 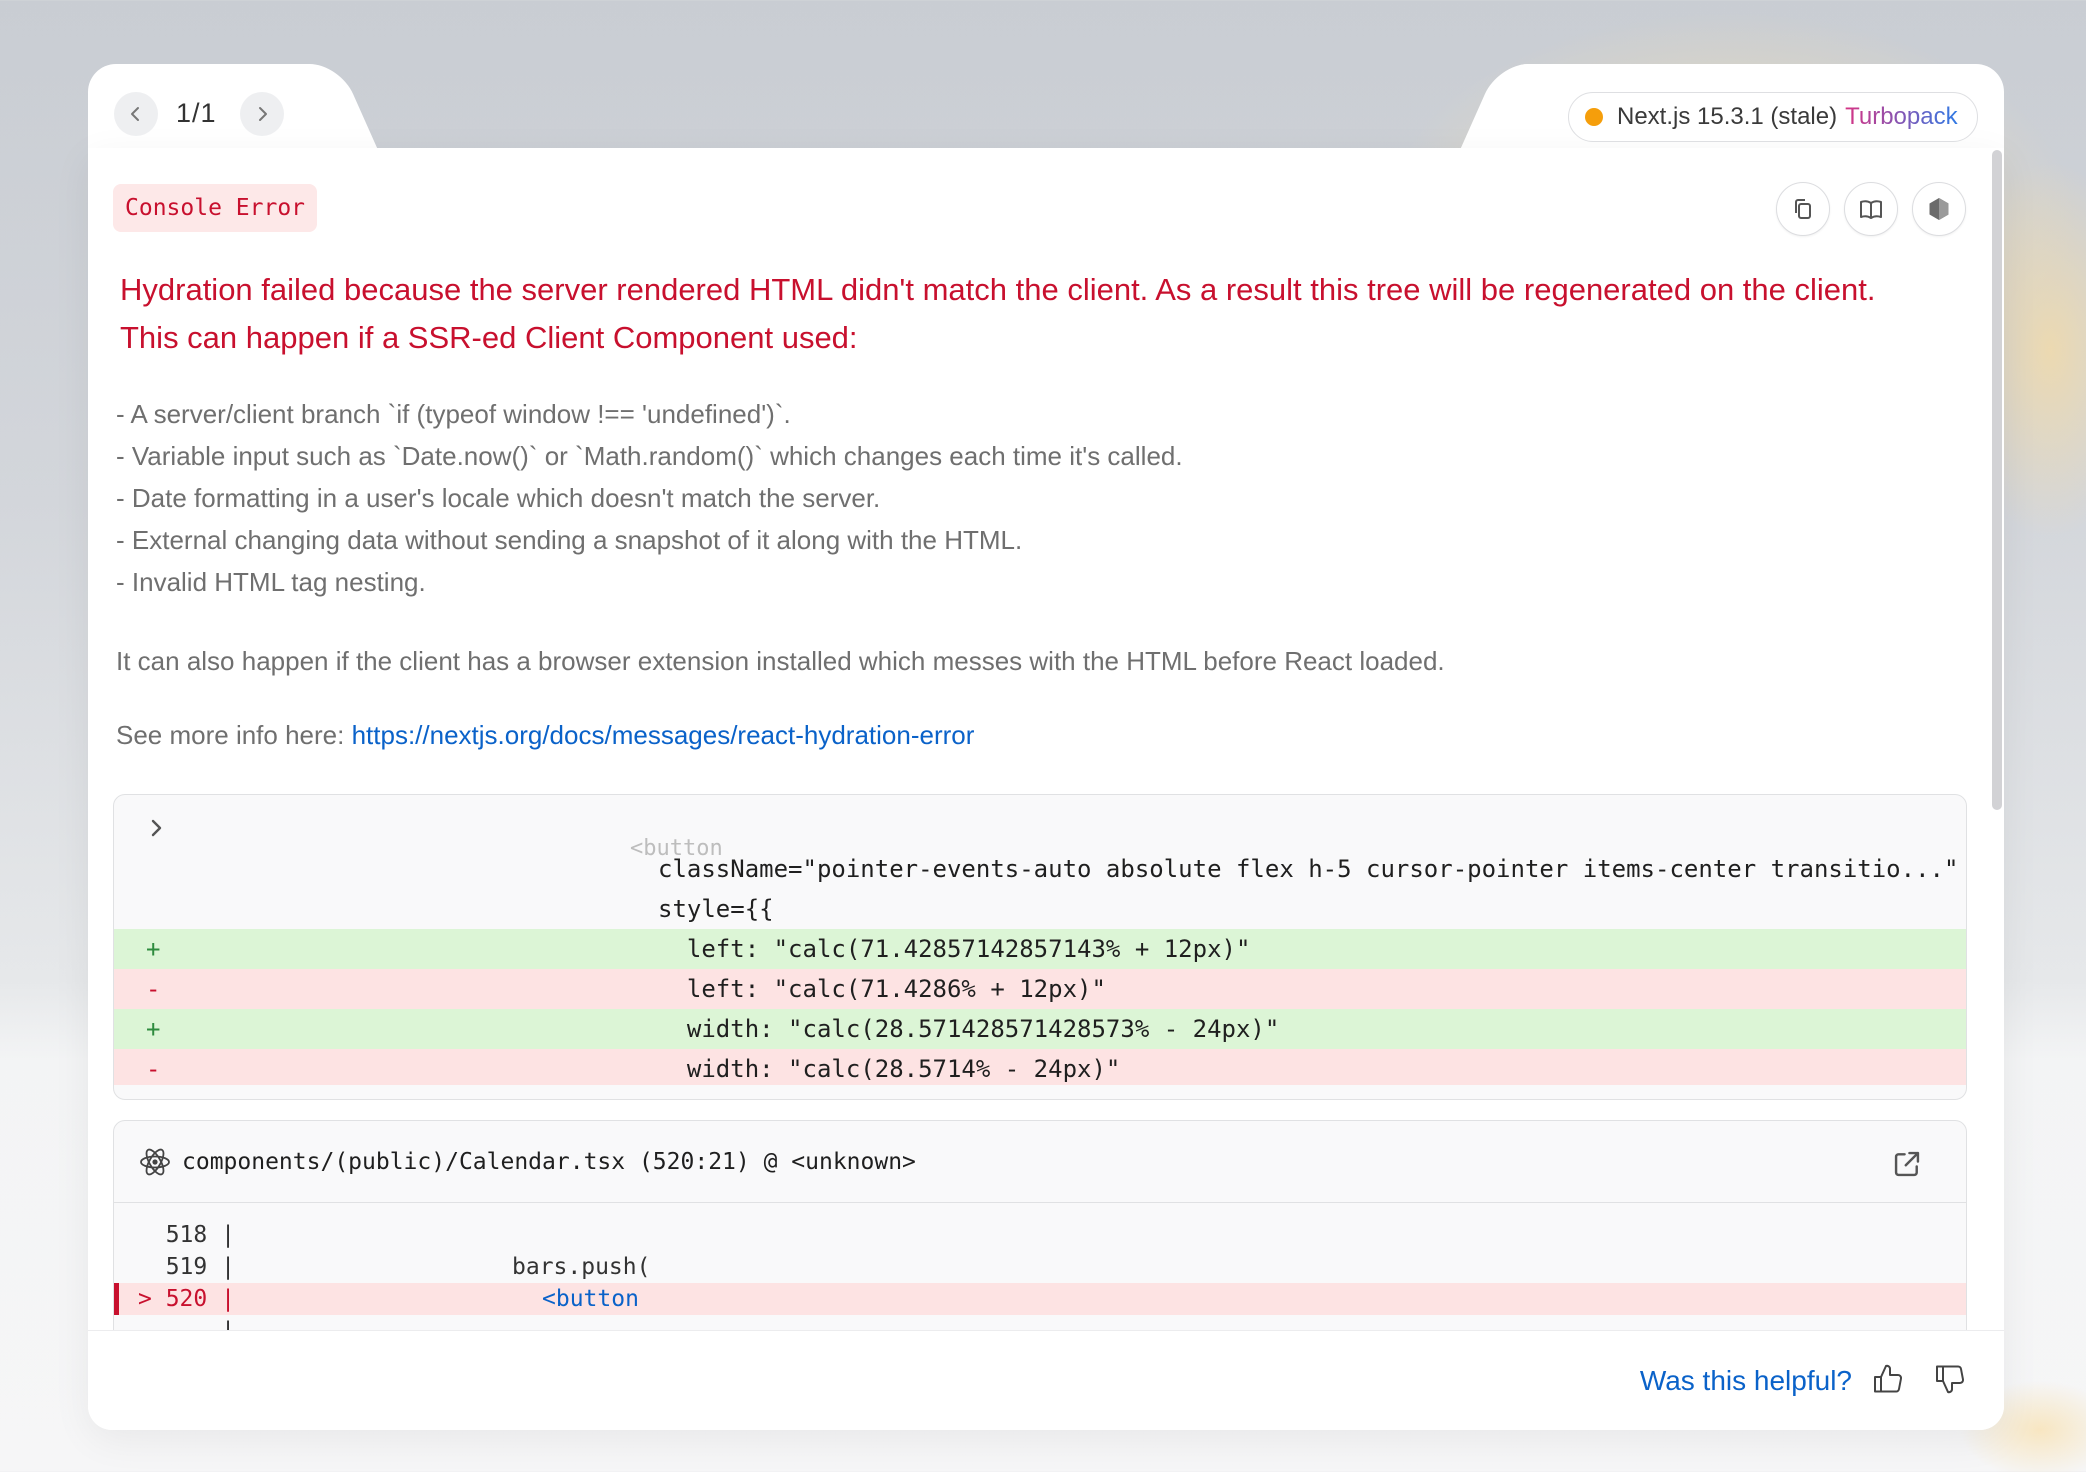 I want to click on stale-status-dot, so click(x=1594, y=117).